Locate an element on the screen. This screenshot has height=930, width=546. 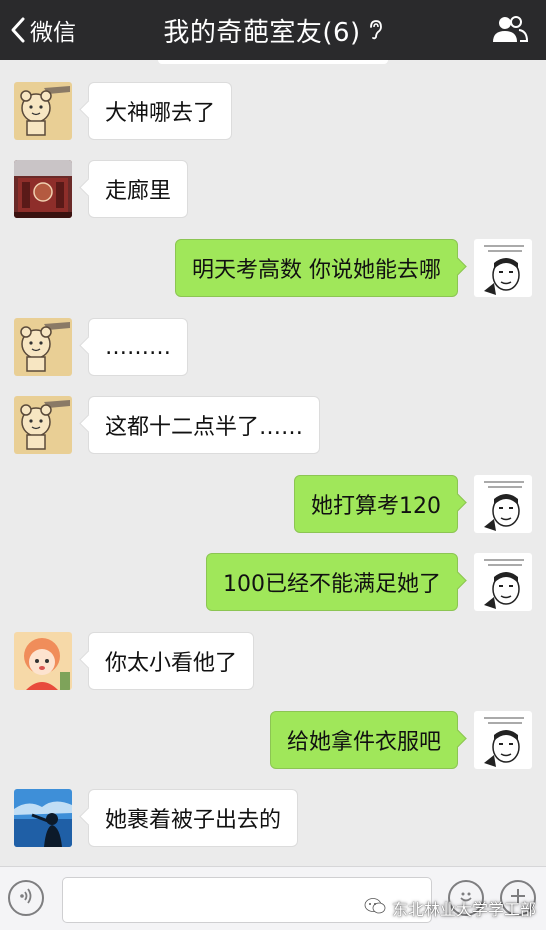
voice-icon is located at coordinates (26, 898).